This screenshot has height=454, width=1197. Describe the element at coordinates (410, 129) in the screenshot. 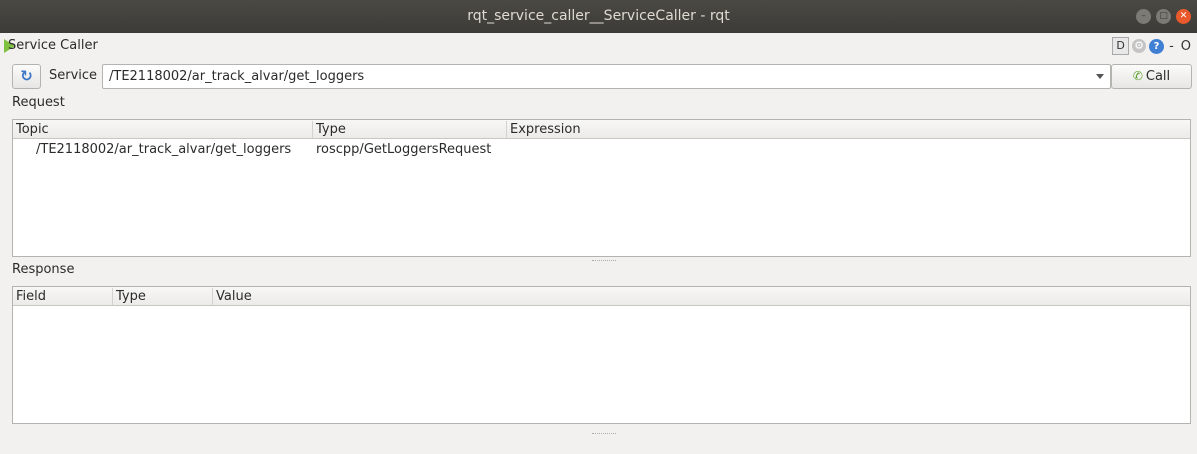

I see `request-header-type: Type` at that location.